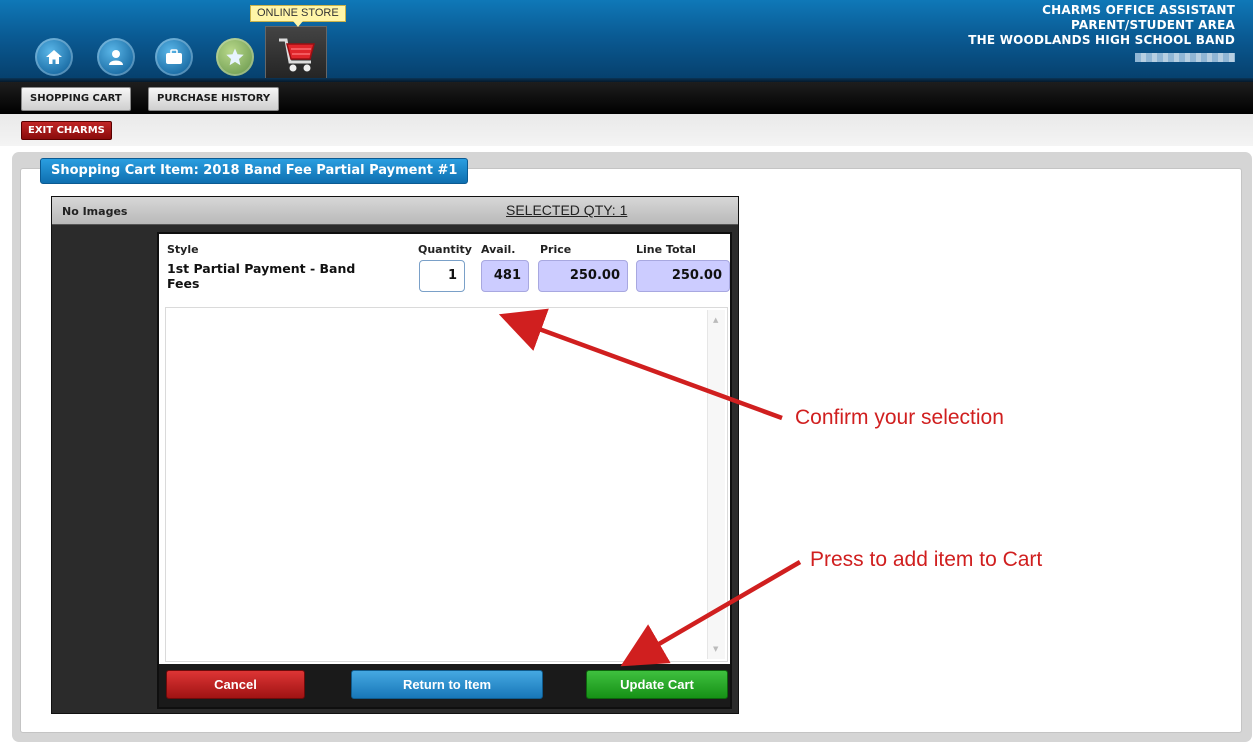  Describe the element at coordinates (1153, 25) in the screenshot. I see `area-name: PARENT/STUDENT AREA` at that location.